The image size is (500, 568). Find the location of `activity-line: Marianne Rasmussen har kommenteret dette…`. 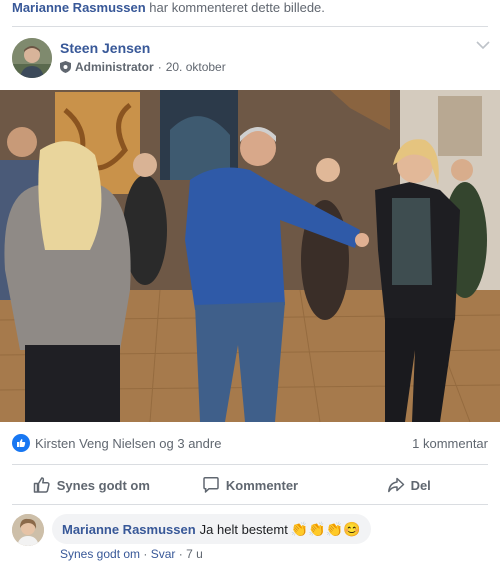

activity-line: Marianne Rasmussen har kommenteret dette… is located at coordinates (168, 9).